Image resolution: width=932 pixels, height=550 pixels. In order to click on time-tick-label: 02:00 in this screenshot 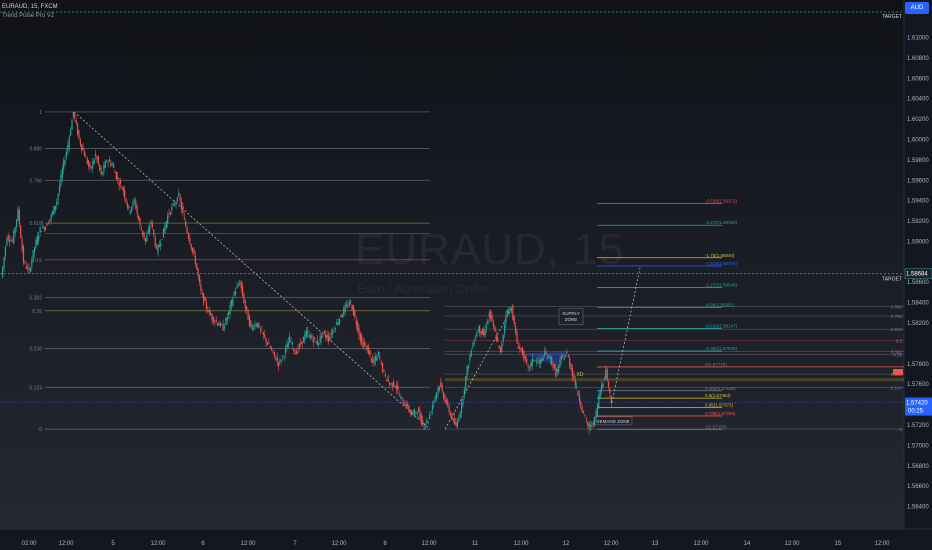, I will do `click(29, 544)`.